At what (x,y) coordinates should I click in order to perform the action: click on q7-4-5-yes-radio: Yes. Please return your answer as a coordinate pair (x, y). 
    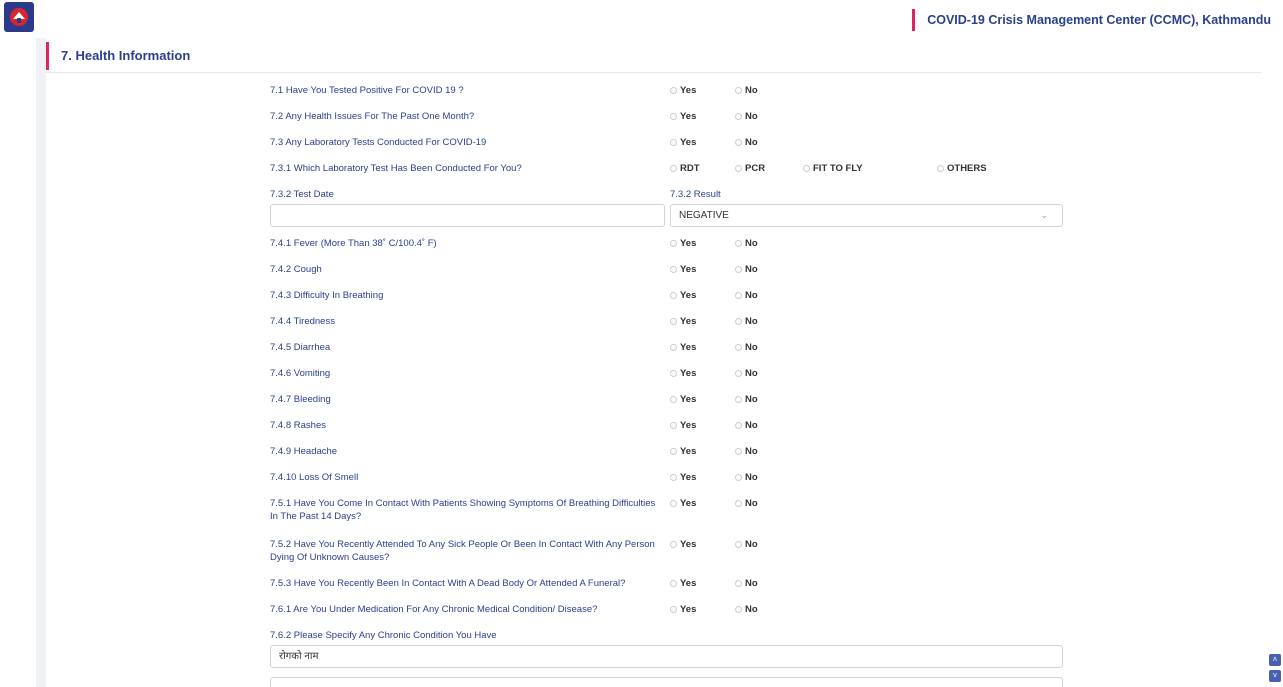
    Looking at the image, I should click on (683, 347).